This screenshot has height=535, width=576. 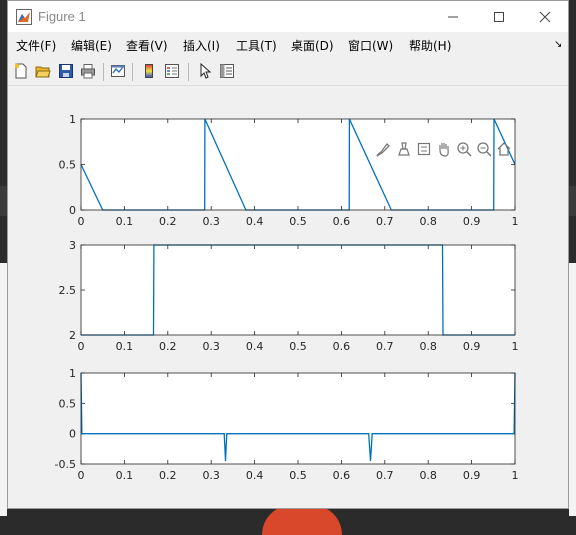 What do you see at coordinates (72, 245) in the screenshot?
I see `y-tick-label: 3` at bounding box center [72, 245].